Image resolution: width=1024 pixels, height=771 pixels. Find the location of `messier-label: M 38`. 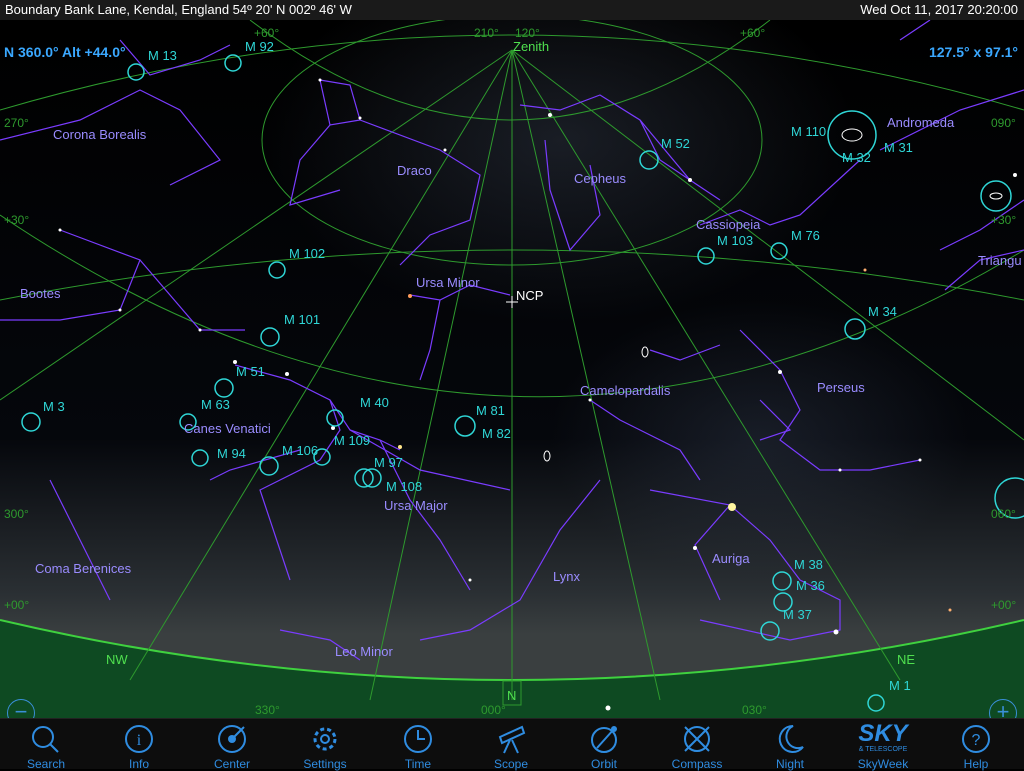

messier-label: M 38 is located at coordinates (808, 564).